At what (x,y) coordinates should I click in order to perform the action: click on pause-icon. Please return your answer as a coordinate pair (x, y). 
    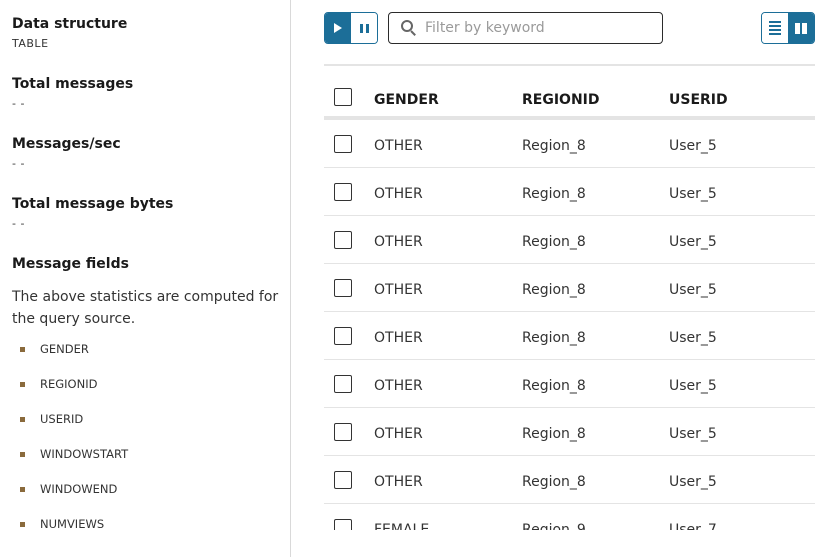
    Looking at the image, I should click on (364, 28).